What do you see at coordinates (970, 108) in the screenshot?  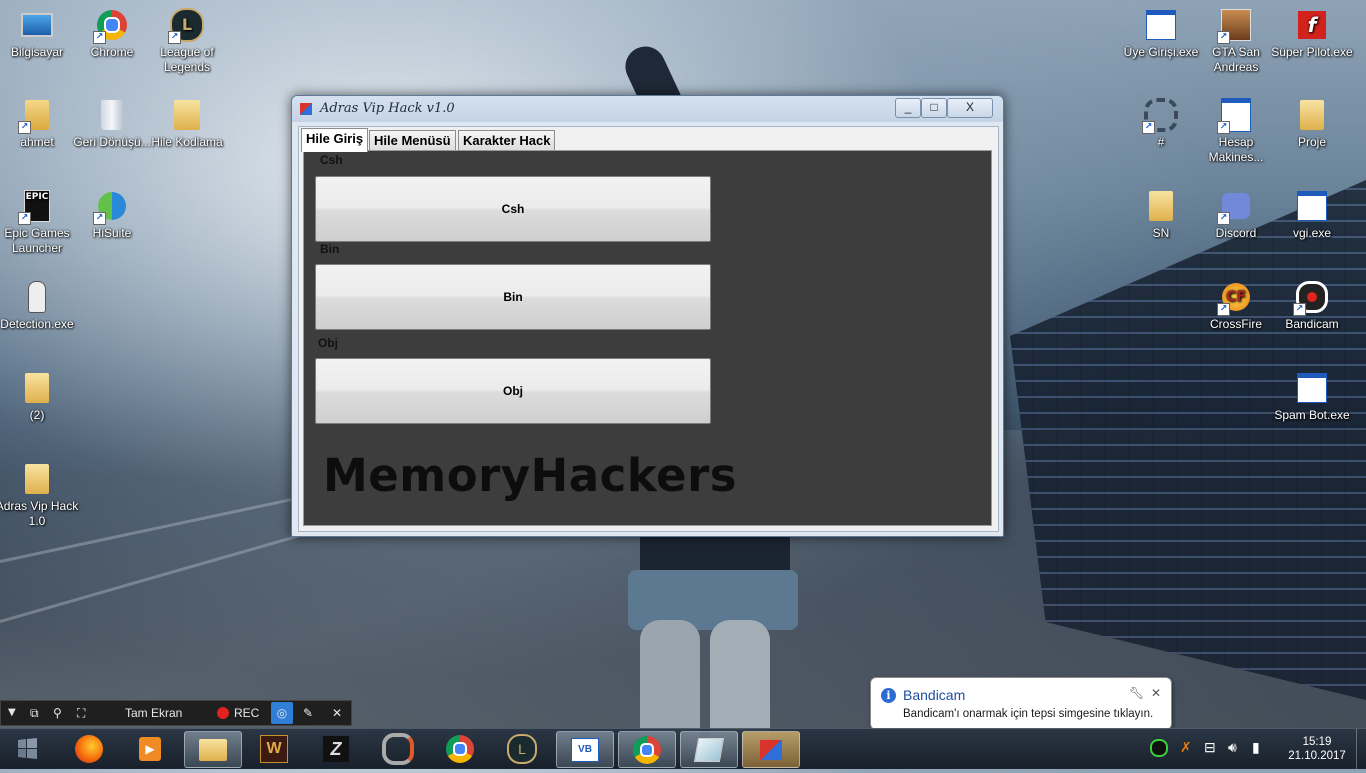 I see `close-button: X` at bounding box center [970, 108].